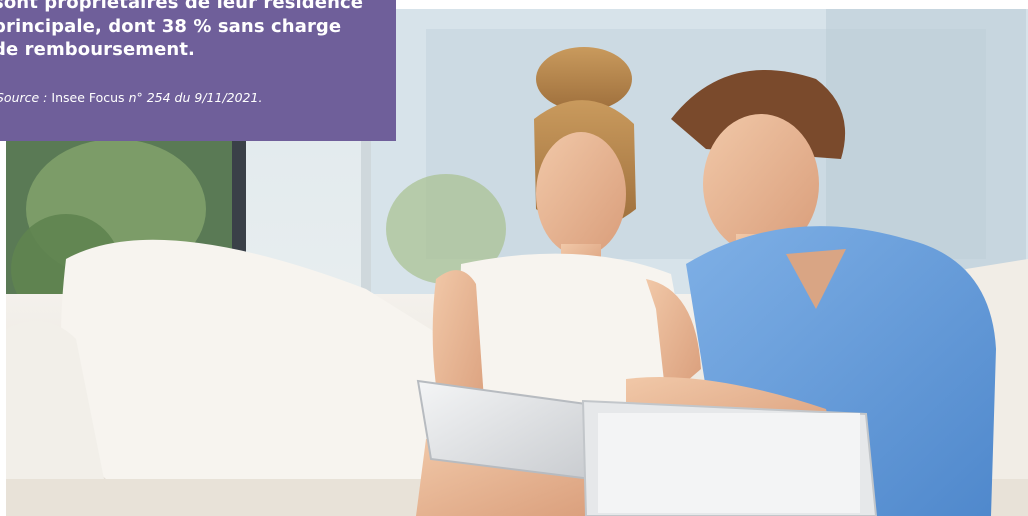 The height and width of the screenshot is (516, 1028). Describe the element at coordinates (195, 97) in the screenshot. I see `source-reference: n° 254 du 9/11/2021.` at that location.